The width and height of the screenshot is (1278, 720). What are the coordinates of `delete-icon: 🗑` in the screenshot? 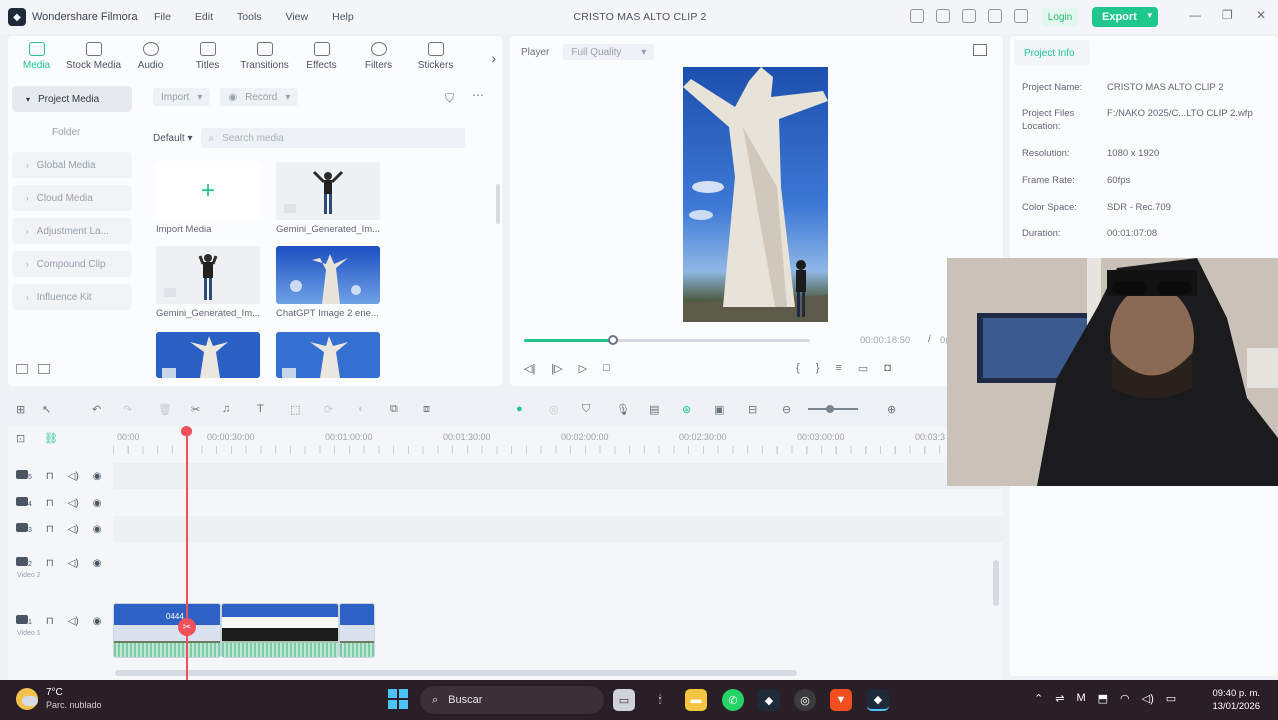 It's located at (165, 409).